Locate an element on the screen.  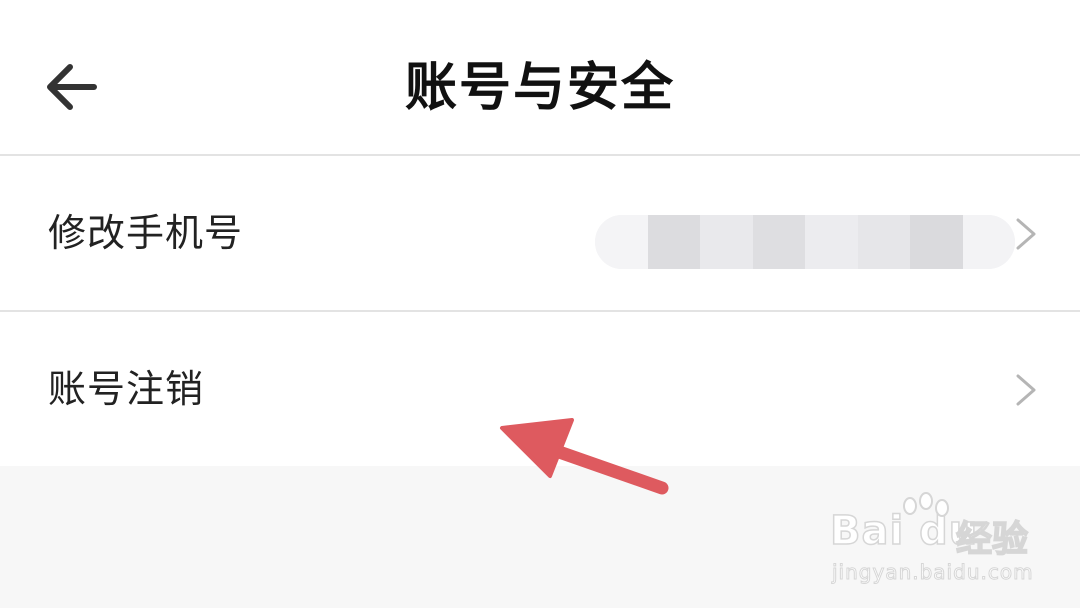
annotation-arrow-icon is located at coordinates (584, 456).